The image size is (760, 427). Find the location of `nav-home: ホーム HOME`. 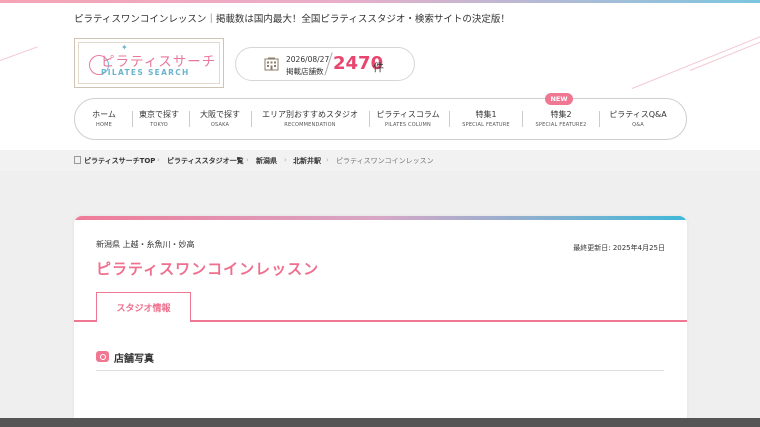

nav-home: ホーム HOME is located at coordinates (104, 118).